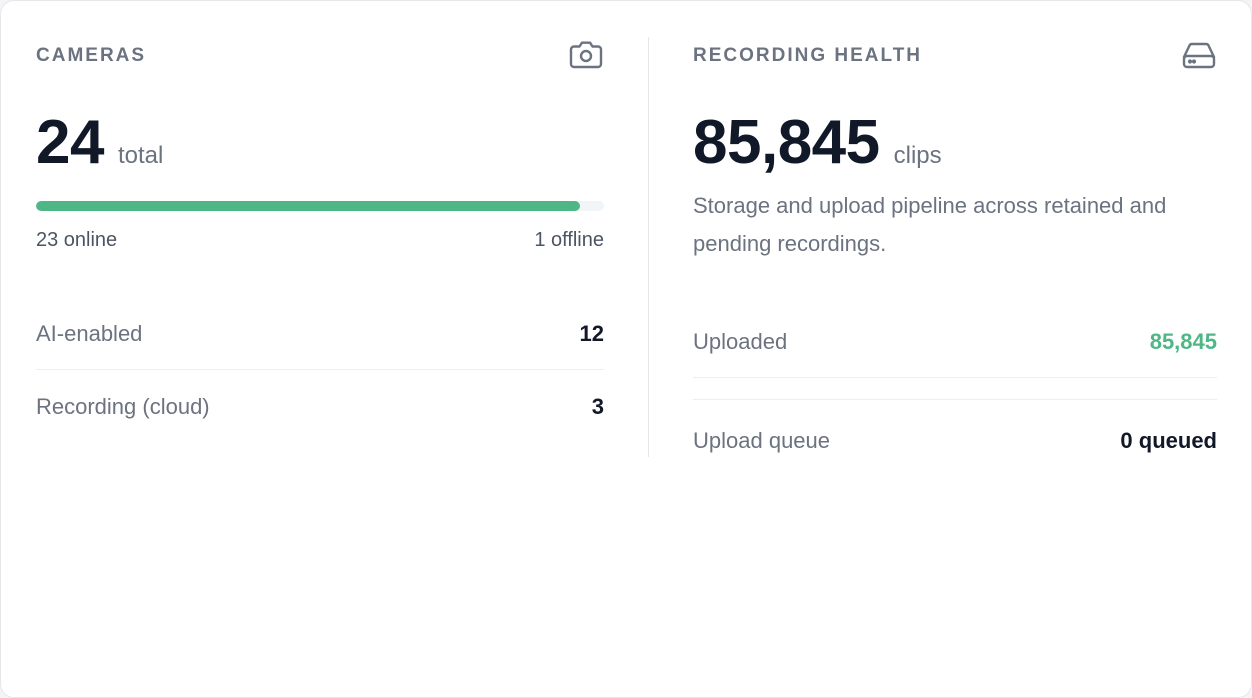 The height and width of the screenshot is (698, 1252). I want to click on online-count: 23 online, so click(77, 240).